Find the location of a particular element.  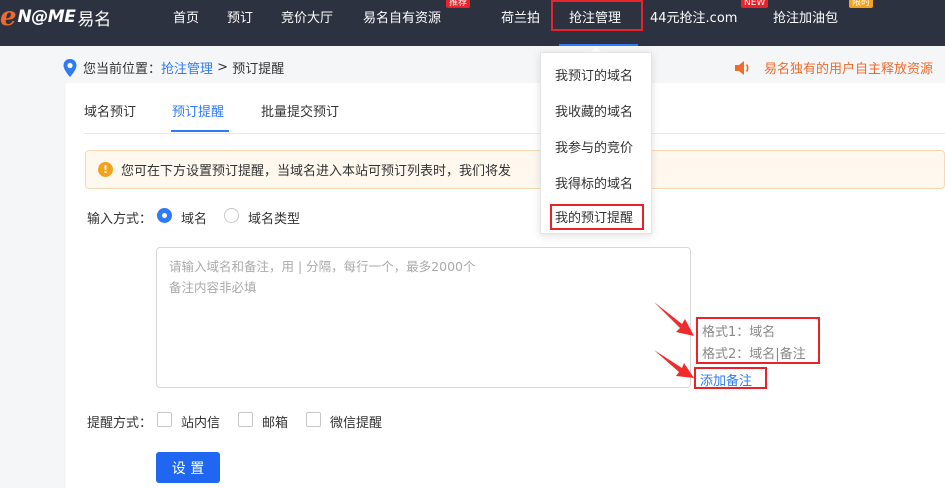

tab-batch-submit: 批量提交预订 is located at coordinates (300, 110).